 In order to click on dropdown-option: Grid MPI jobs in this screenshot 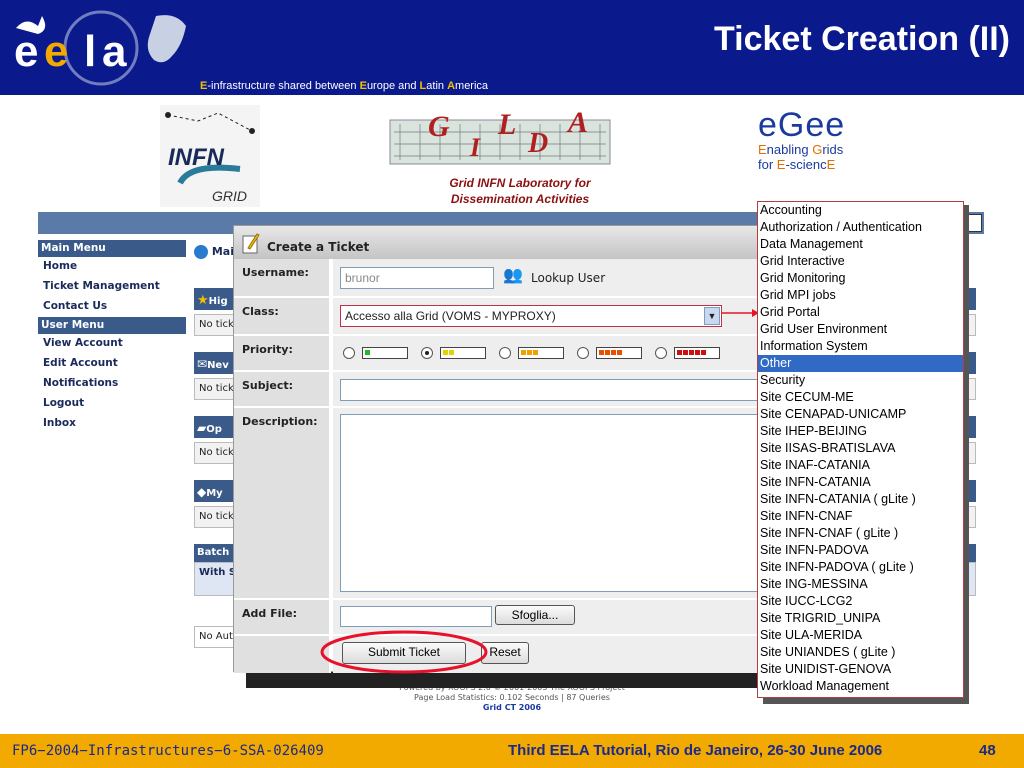, I will do `click(860, 295)`.